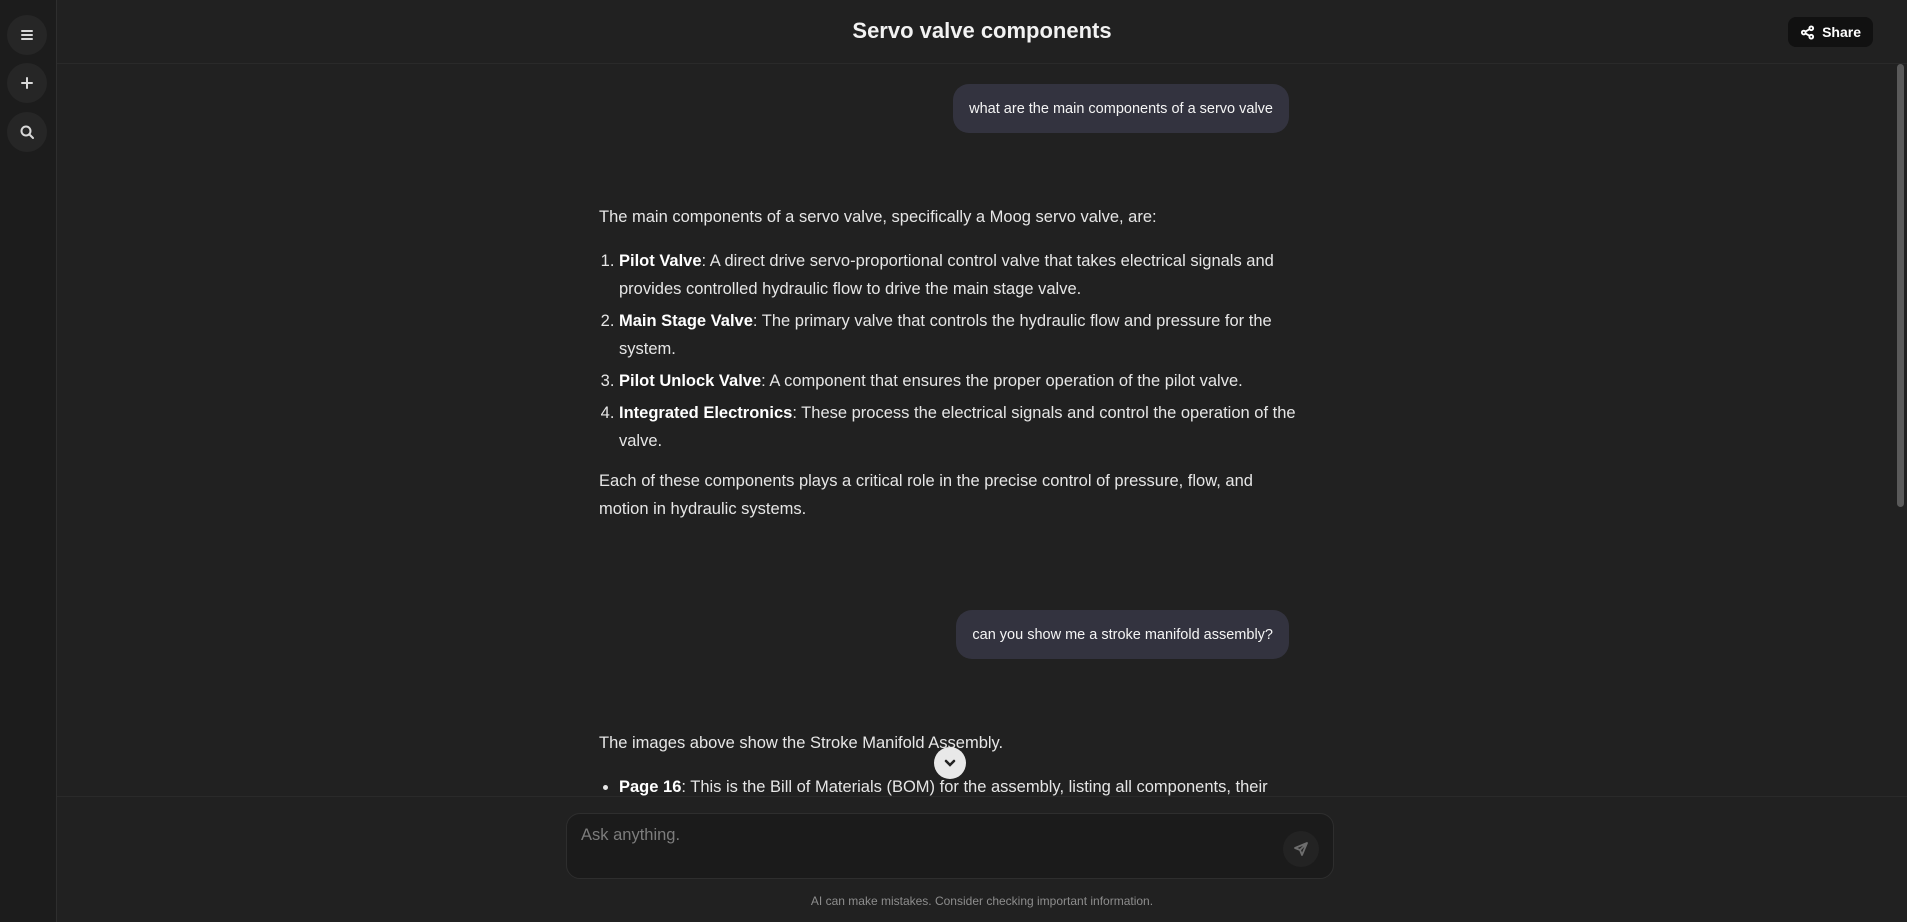 This screenshot has height=922, width=1907. I want to click on scroll-to-bottom-button, so click(950, 763).